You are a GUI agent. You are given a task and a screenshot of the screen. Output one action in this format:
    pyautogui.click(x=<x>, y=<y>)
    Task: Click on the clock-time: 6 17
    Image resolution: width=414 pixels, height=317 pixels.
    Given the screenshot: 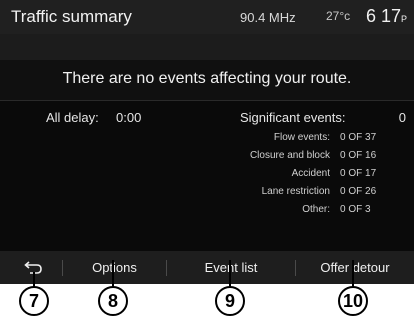 What is the action you would take?
    pyautogui.click(x=384, y=16)
    